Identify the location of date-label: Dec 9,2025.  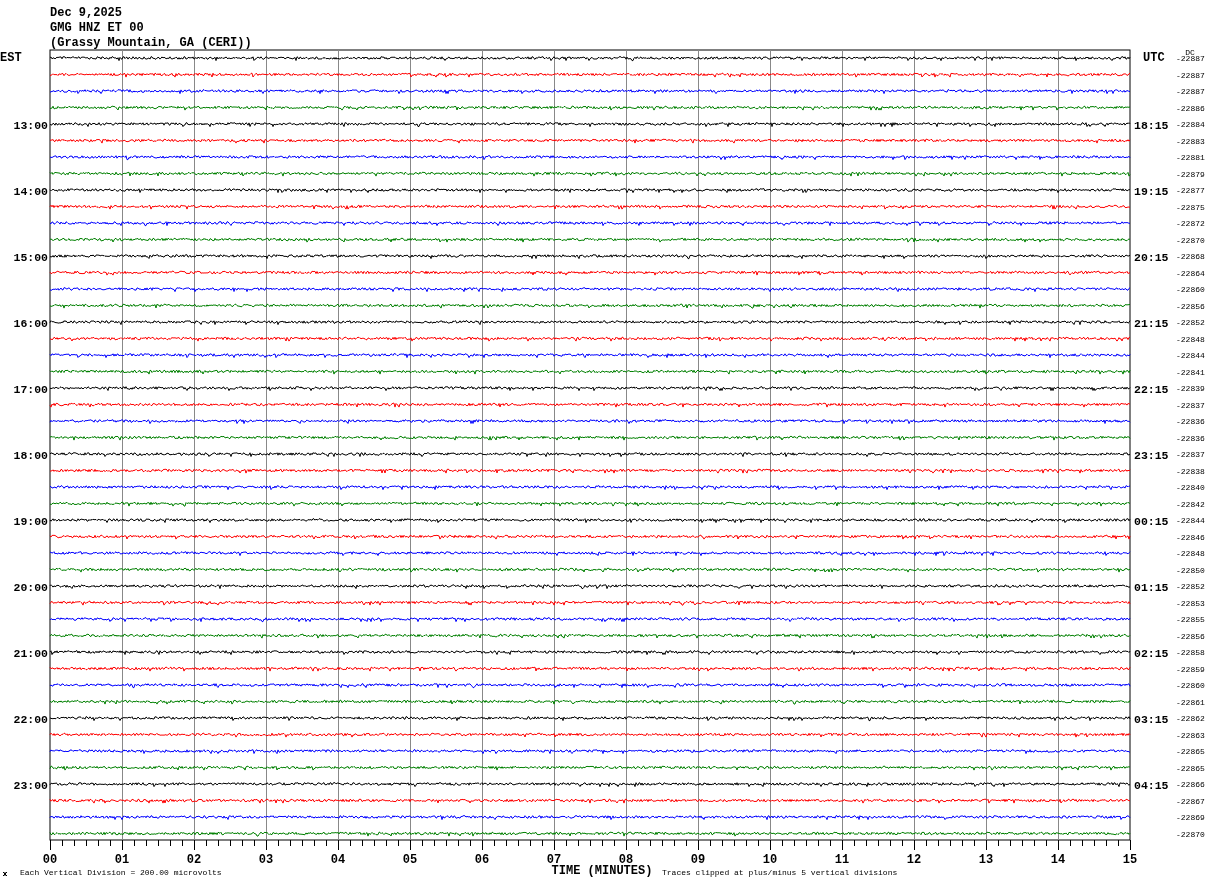
(86, 13).